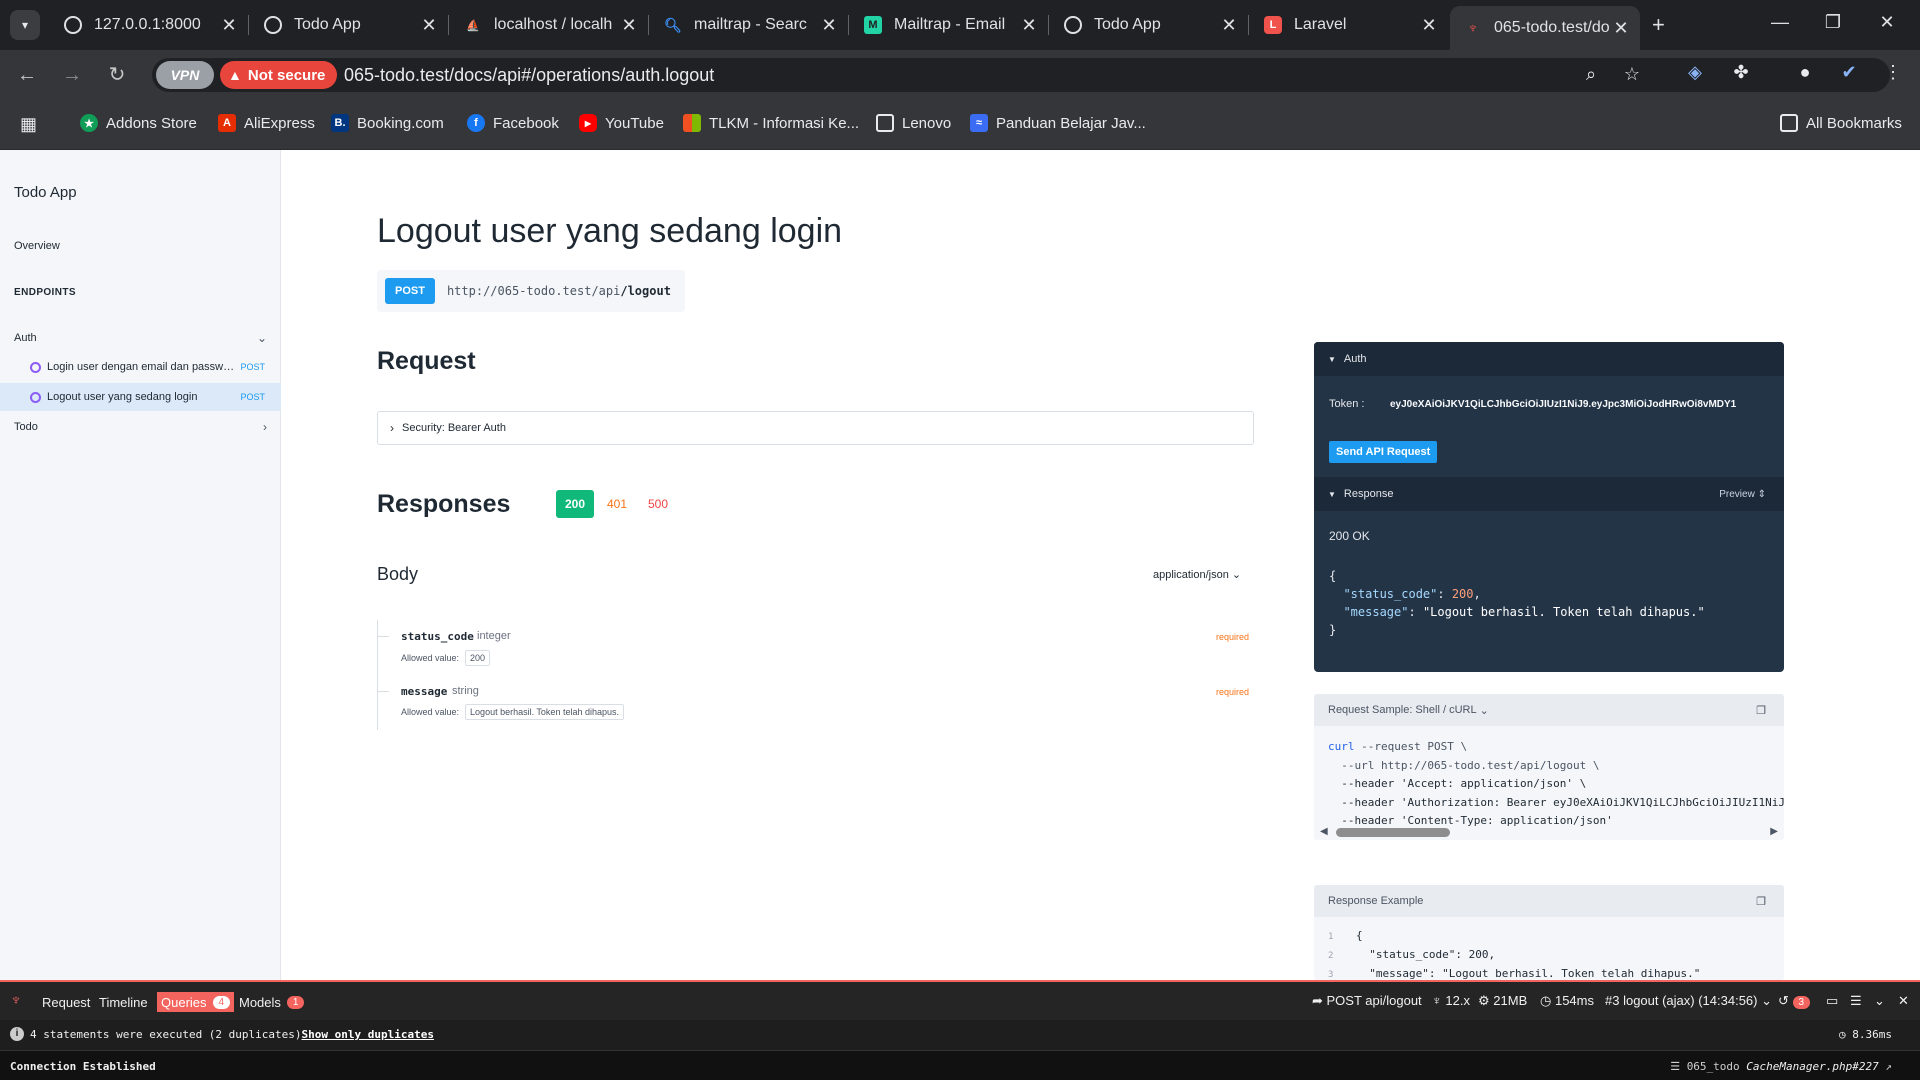 The height and width of the screenshot is (1080, 1920). What do you see at coordinates (617, 504) in the screenshot?
I see `tab-status-401: 401` at bounding box center [617, 504].